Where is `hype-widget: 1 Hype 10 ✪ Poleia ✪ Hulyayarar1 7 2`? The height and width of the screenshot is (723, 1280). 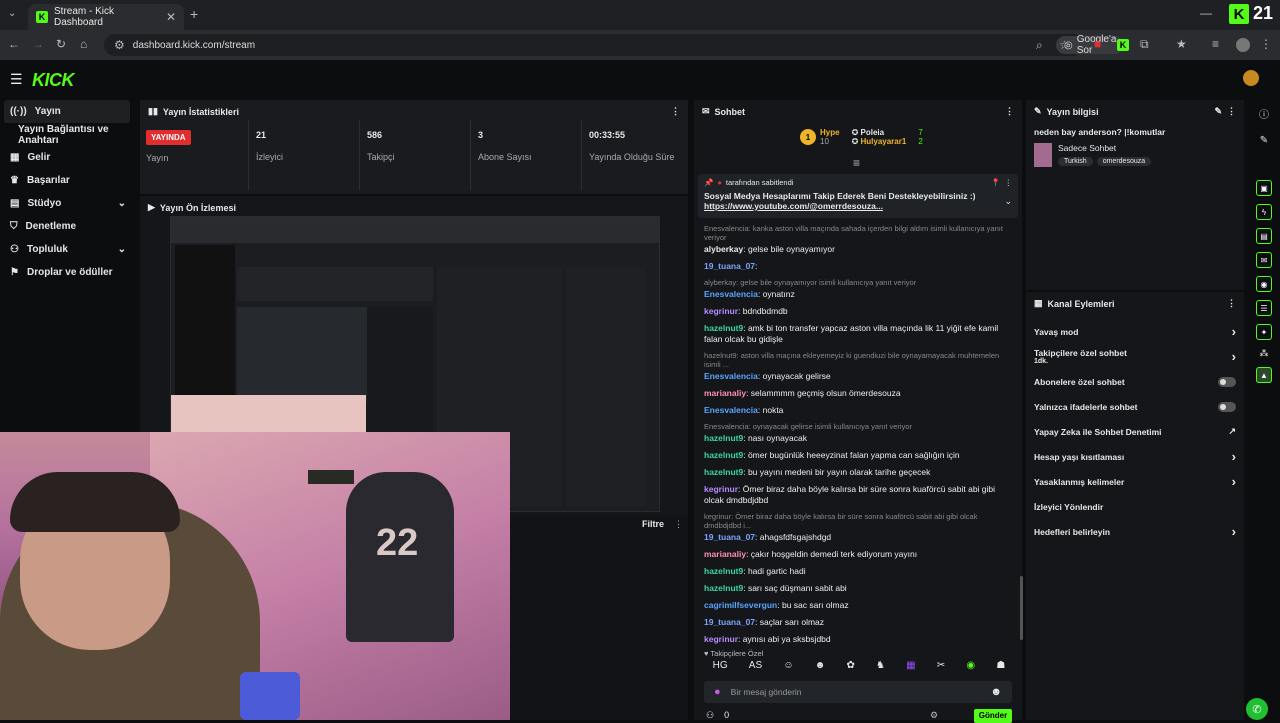 hype-widget: 1 Hype 10 ✪ Poleia ✪ Hulyayarar1 7 2 is located at coordinates (861, 137).